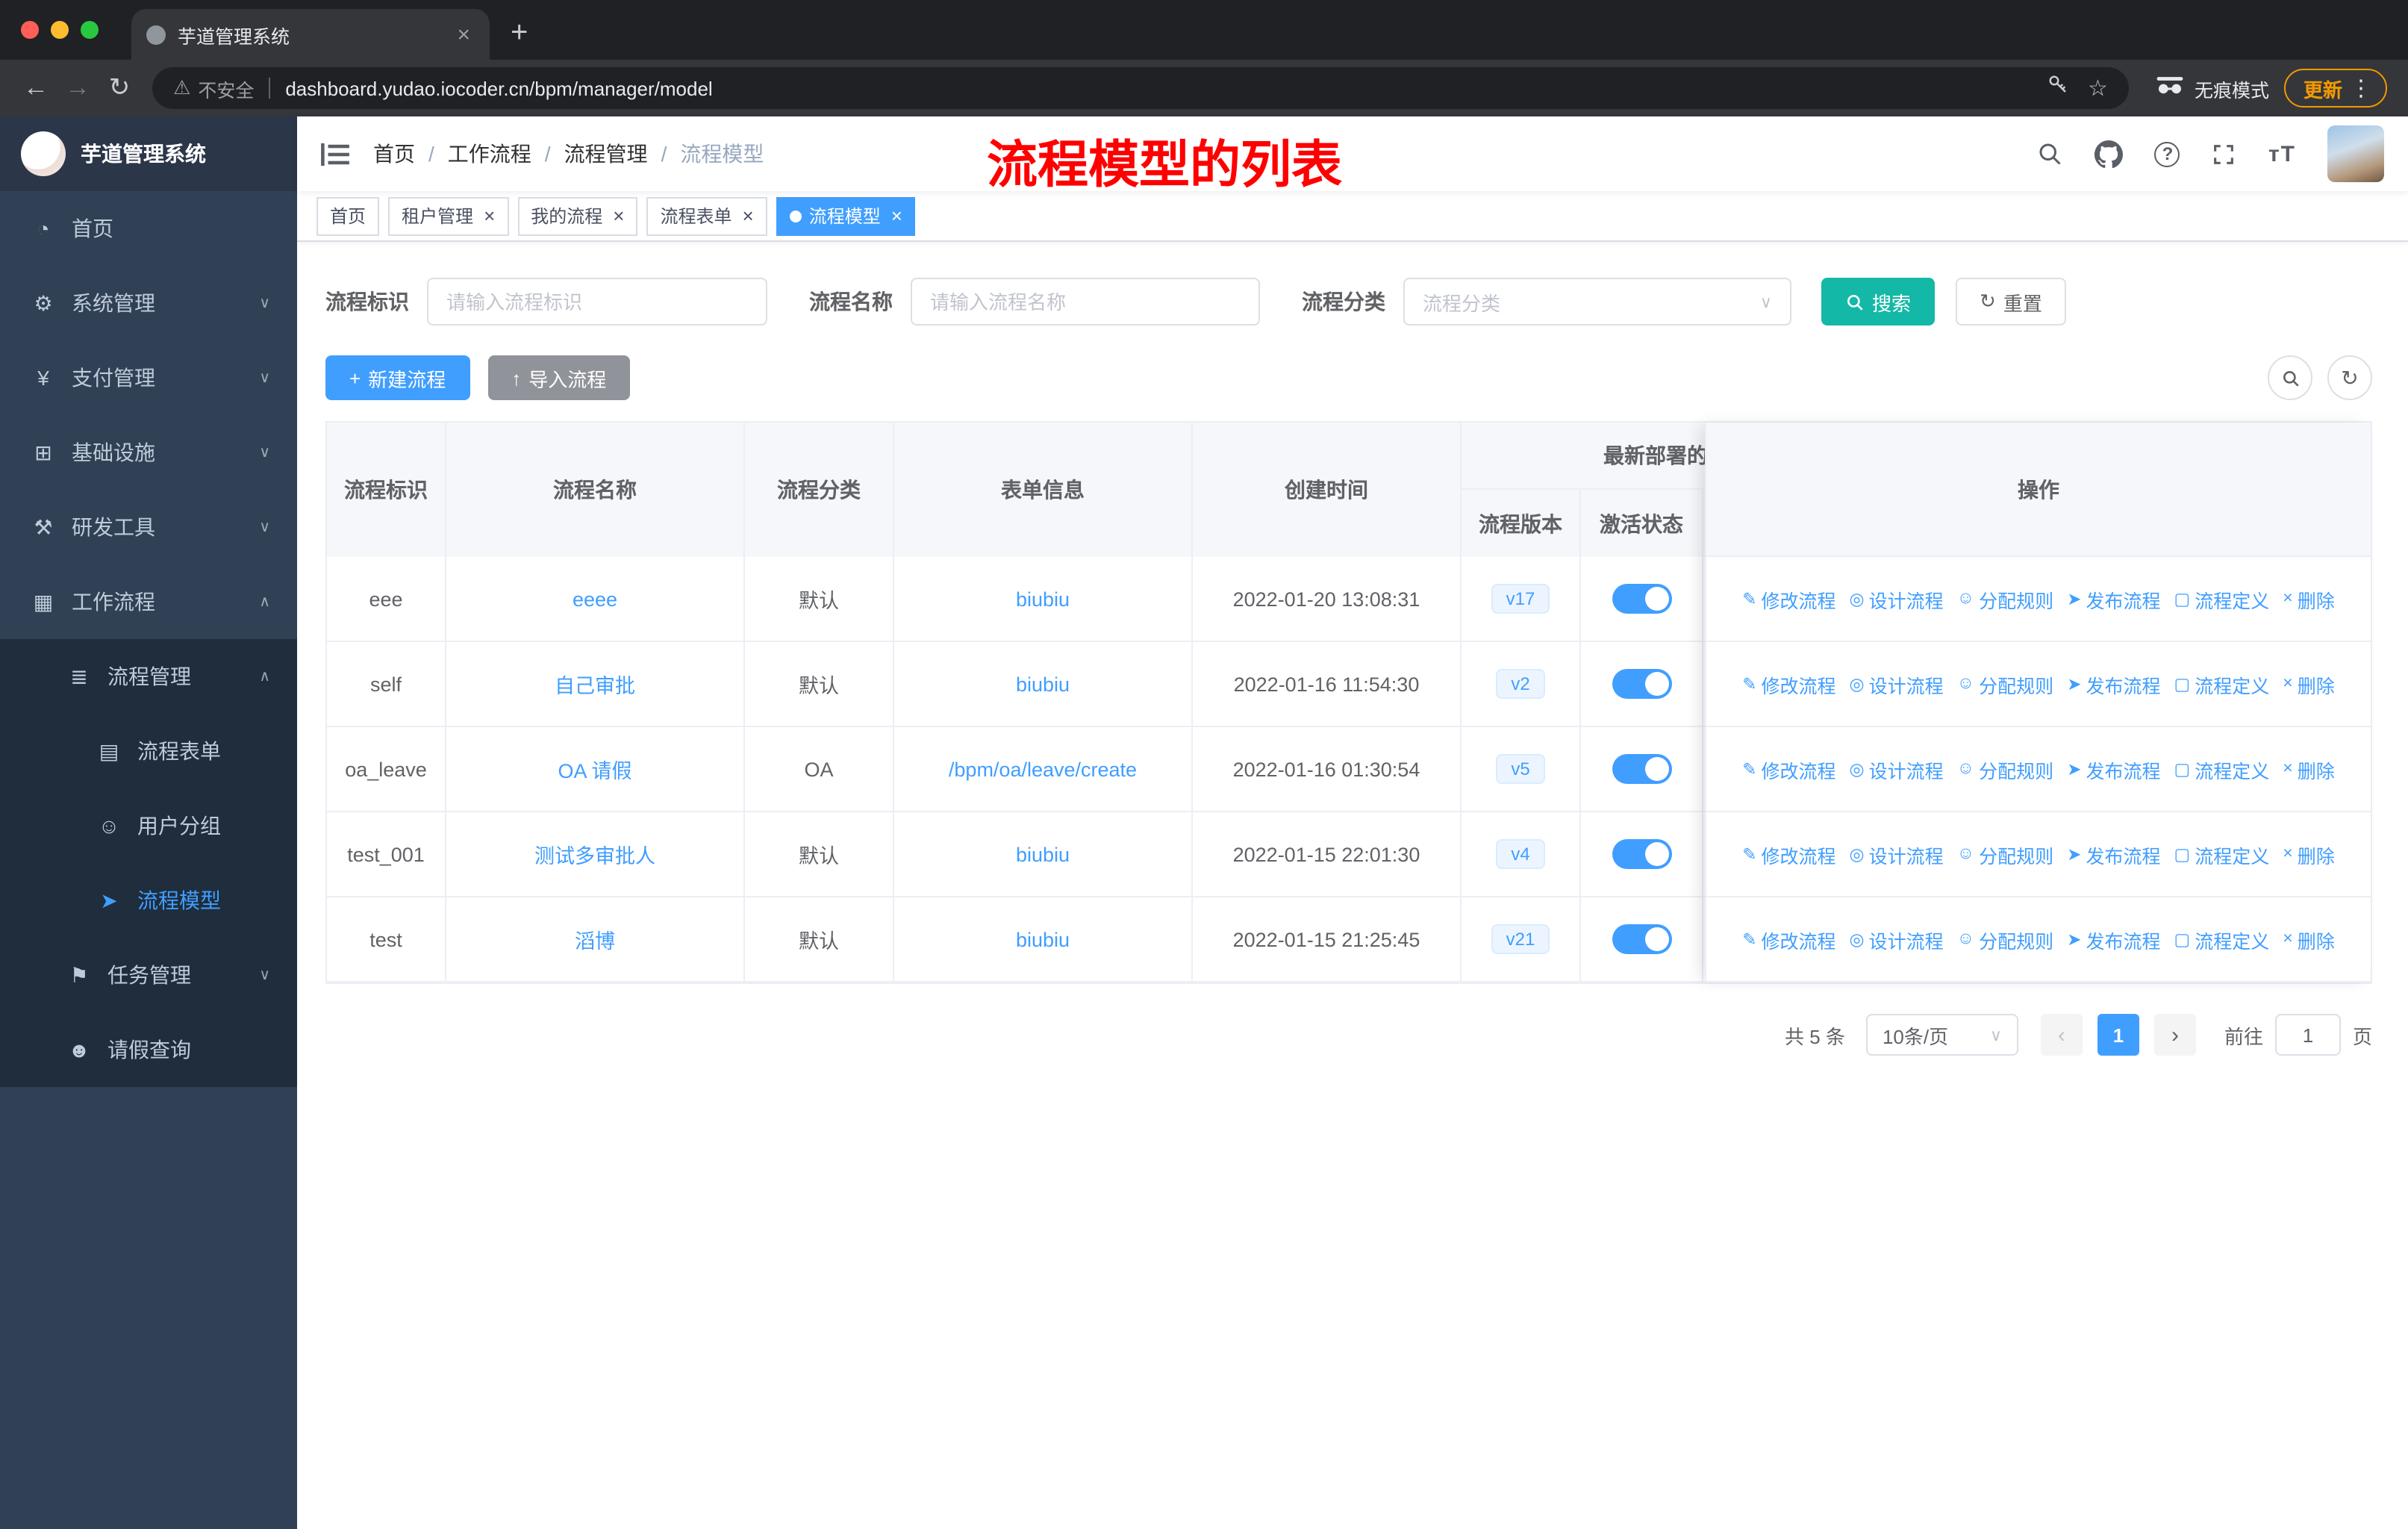  What do you see at coordinates (148, 975) in the screenshot?
I see `sidebar-item-task-mgmt: ⚑ 任务管理 ∨` at bounding box center [148, 975].